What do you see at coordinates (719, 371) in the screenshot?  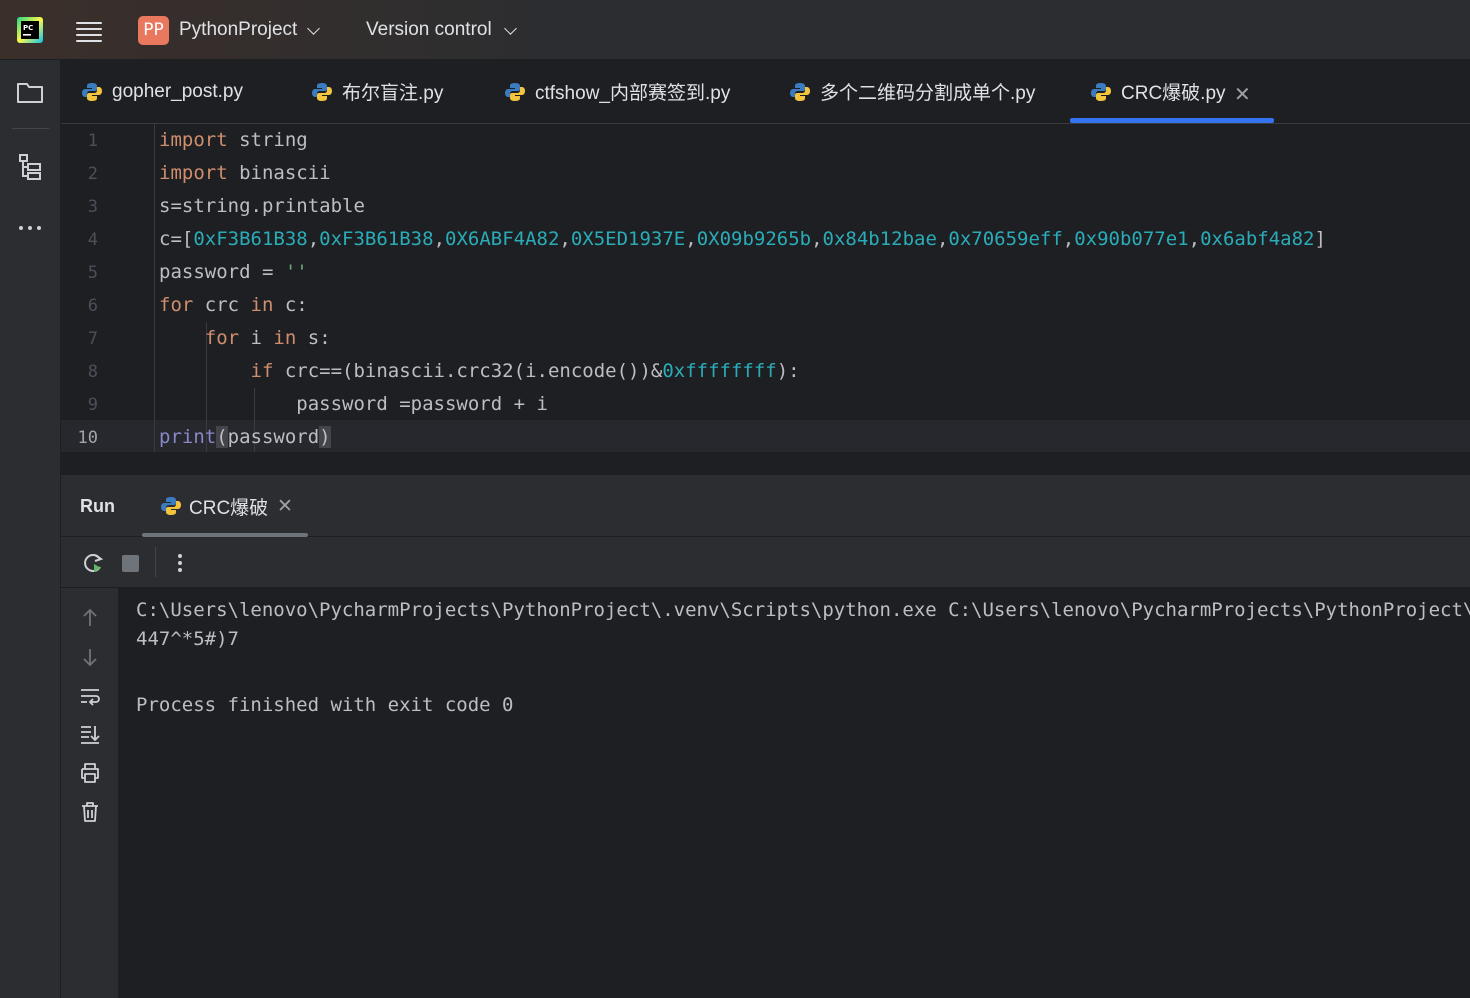 I see `number-literal: 0xffffffff` at bounding box center [719, 371].